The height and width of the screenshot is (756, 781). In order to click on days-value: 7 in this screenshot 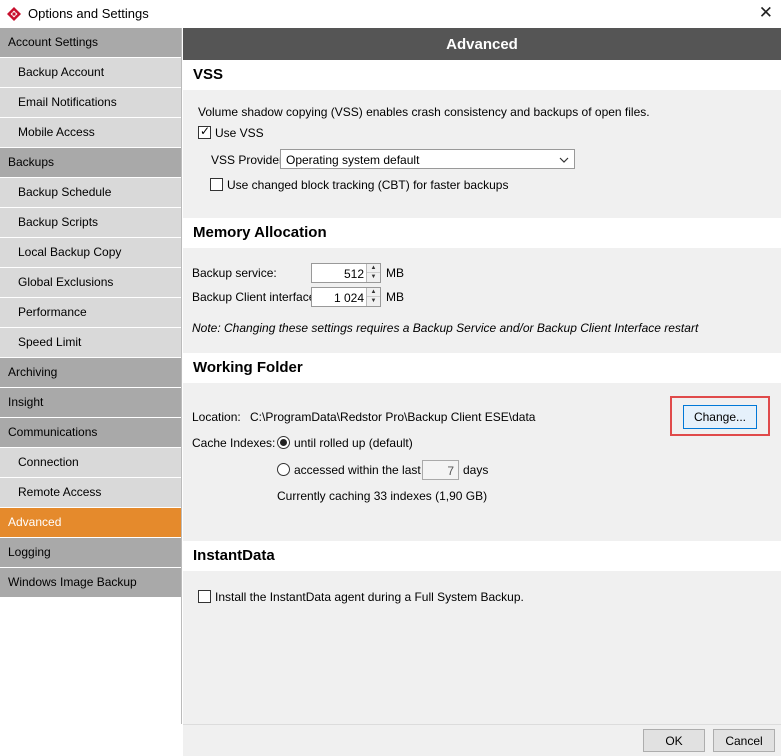, I will do `click(450, 471)`.